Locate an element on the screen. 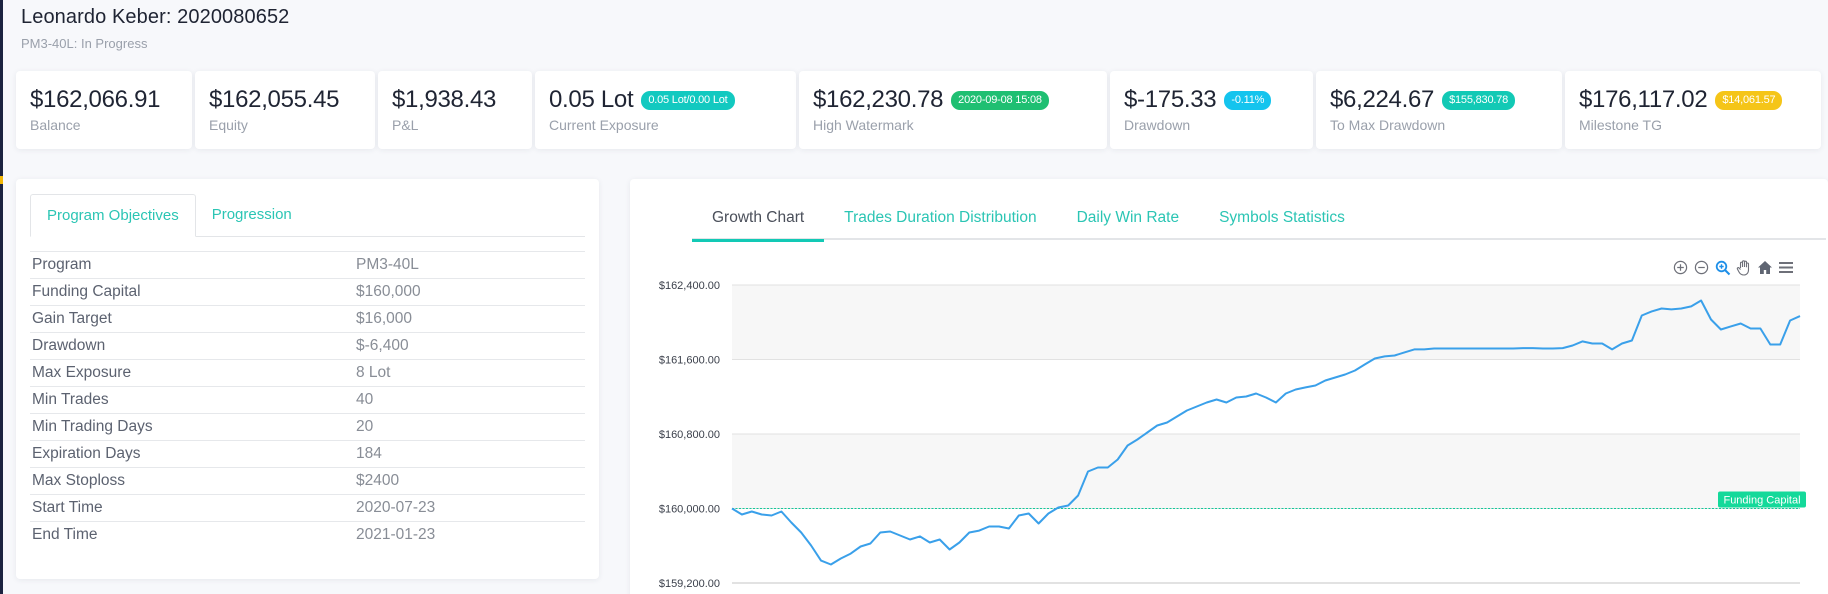 The width and height of the screenshot is (1828, 594). watermark-date-badge: 2020-09-08 15:08 is located at coordinates (1000, 100).